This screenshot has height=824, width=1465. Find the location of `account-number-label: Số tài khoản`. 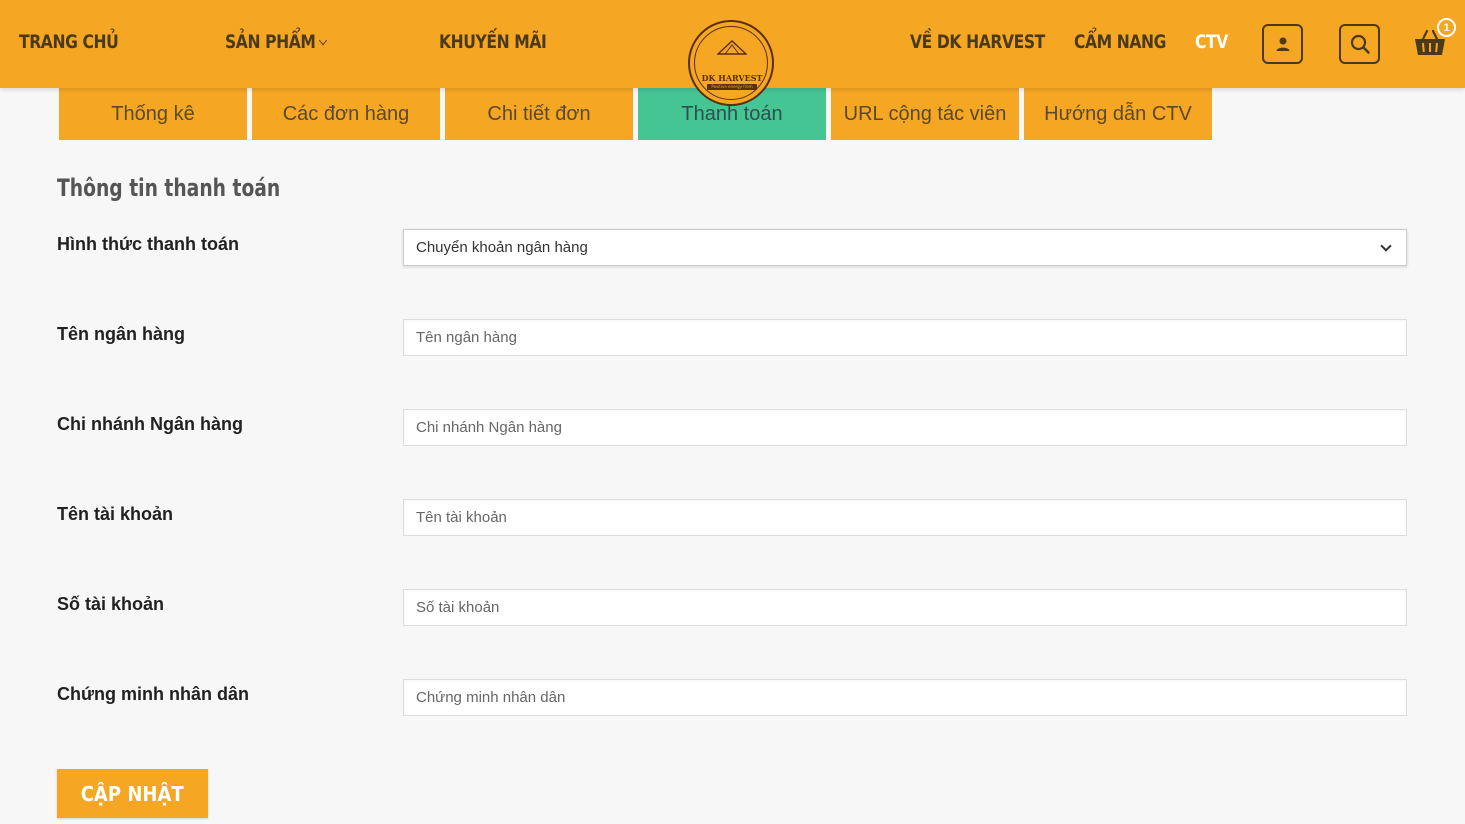

account-number-label: Số tài khoản is located at coordinates (111, 604).